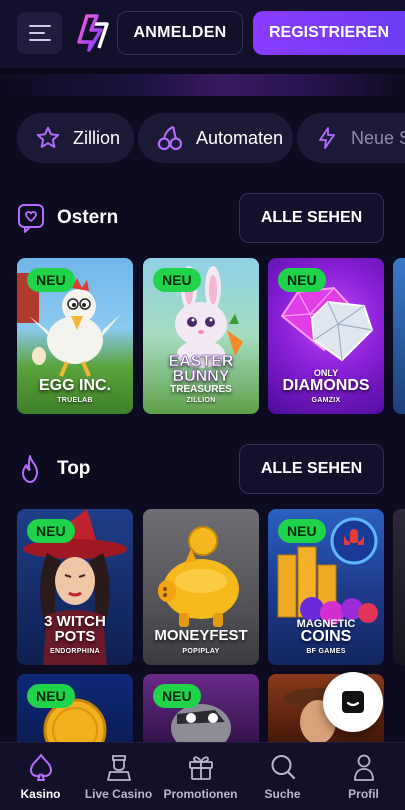  I want to click on chat-icon, so click(353, 702).